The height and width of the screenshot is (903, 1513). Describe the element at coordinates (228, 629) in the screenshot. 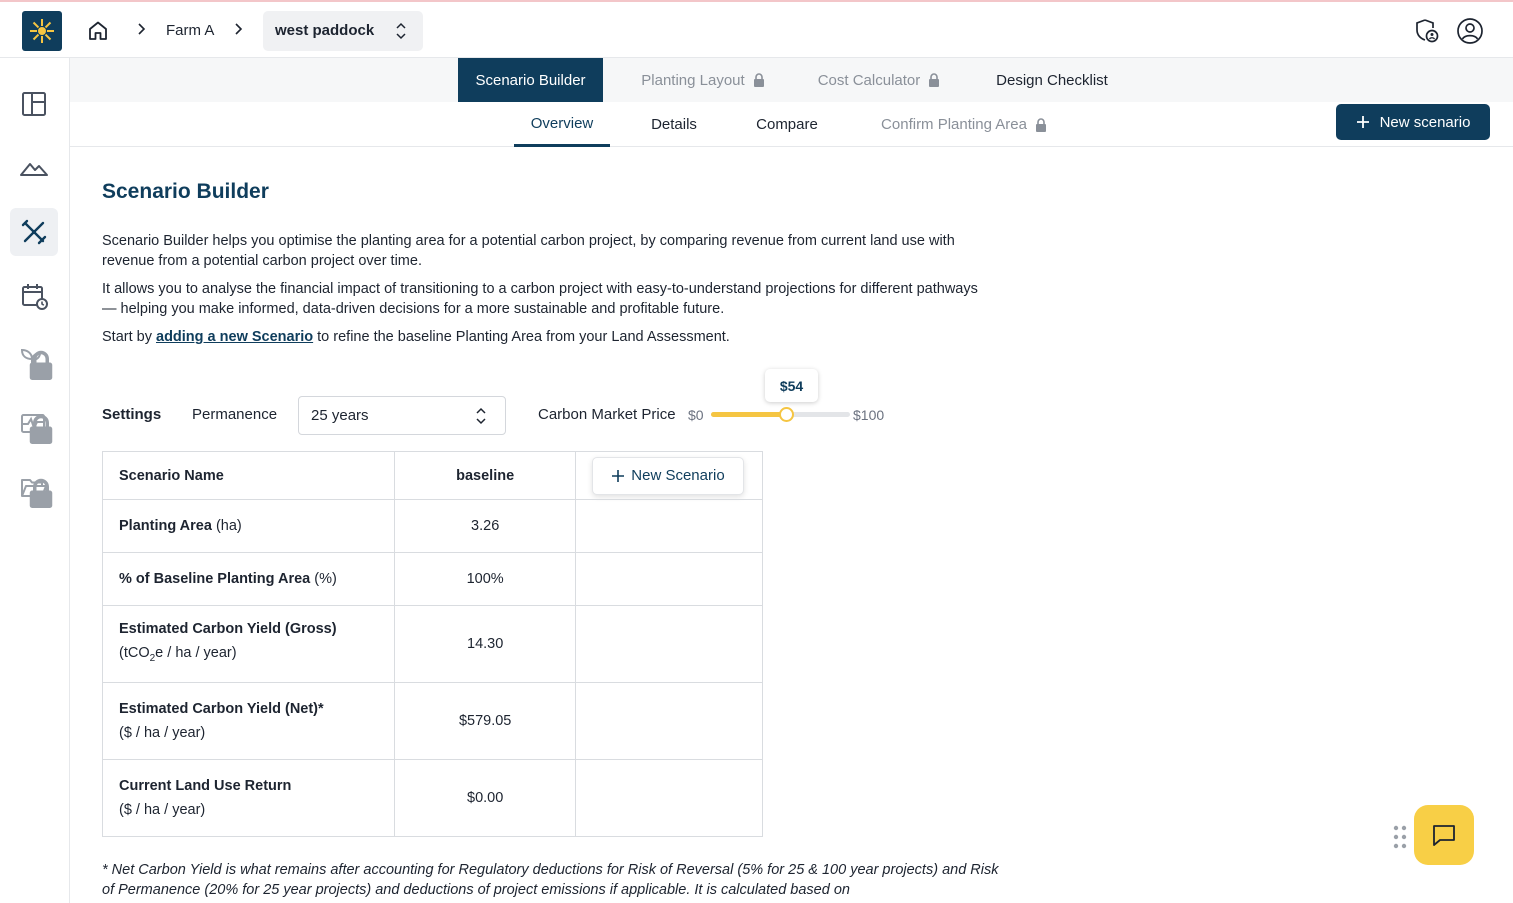

I see `row-name: Estimated Carbon Yield (Gross)` at that location.